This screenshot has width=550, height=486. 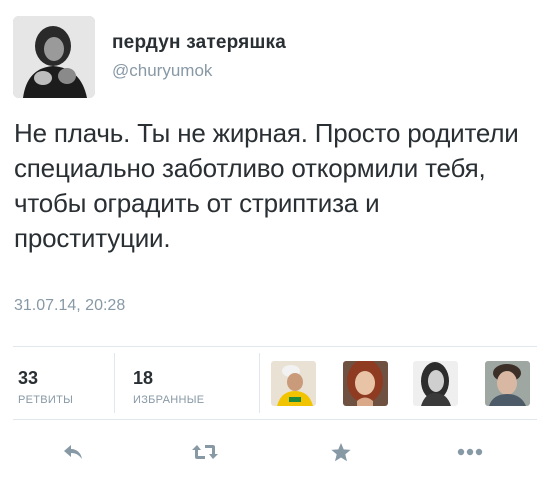 What do you see at coordinates (275, 419) in the screenshot?
I see `divider-bottom` at bounding box center [275, 419].